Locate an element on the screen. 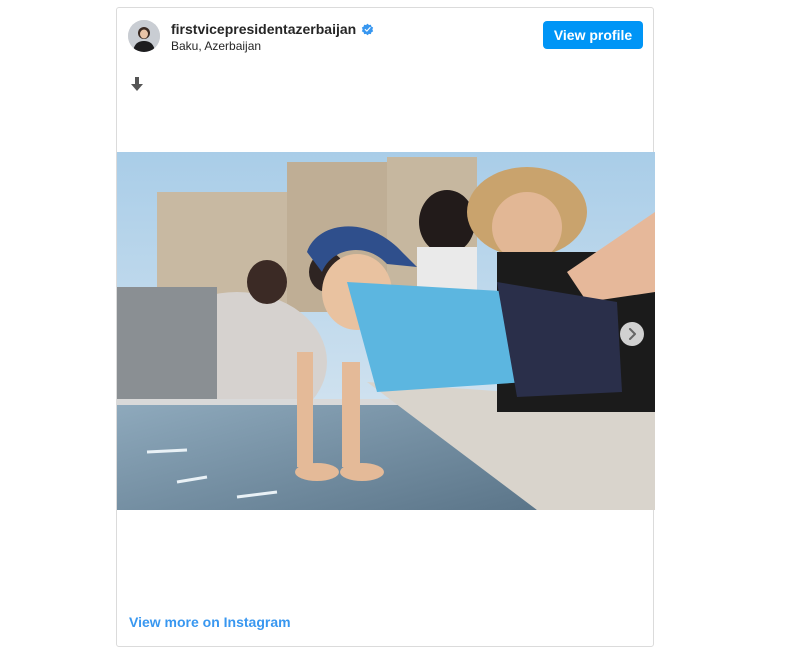  arrow-down-icon is located at coordinates (137, 84).